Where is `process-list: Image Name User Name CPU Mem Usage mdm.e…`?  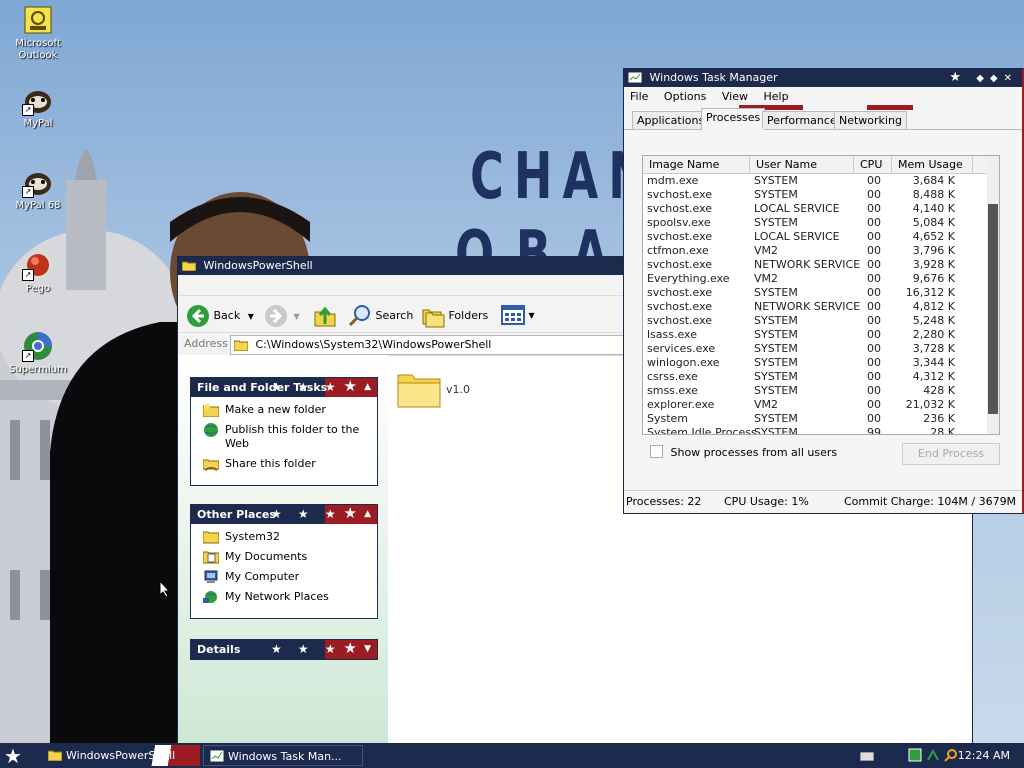
process-list: Image Name User Name CPU Mem Usage mdm.e… is located at coordinates (821, 295).